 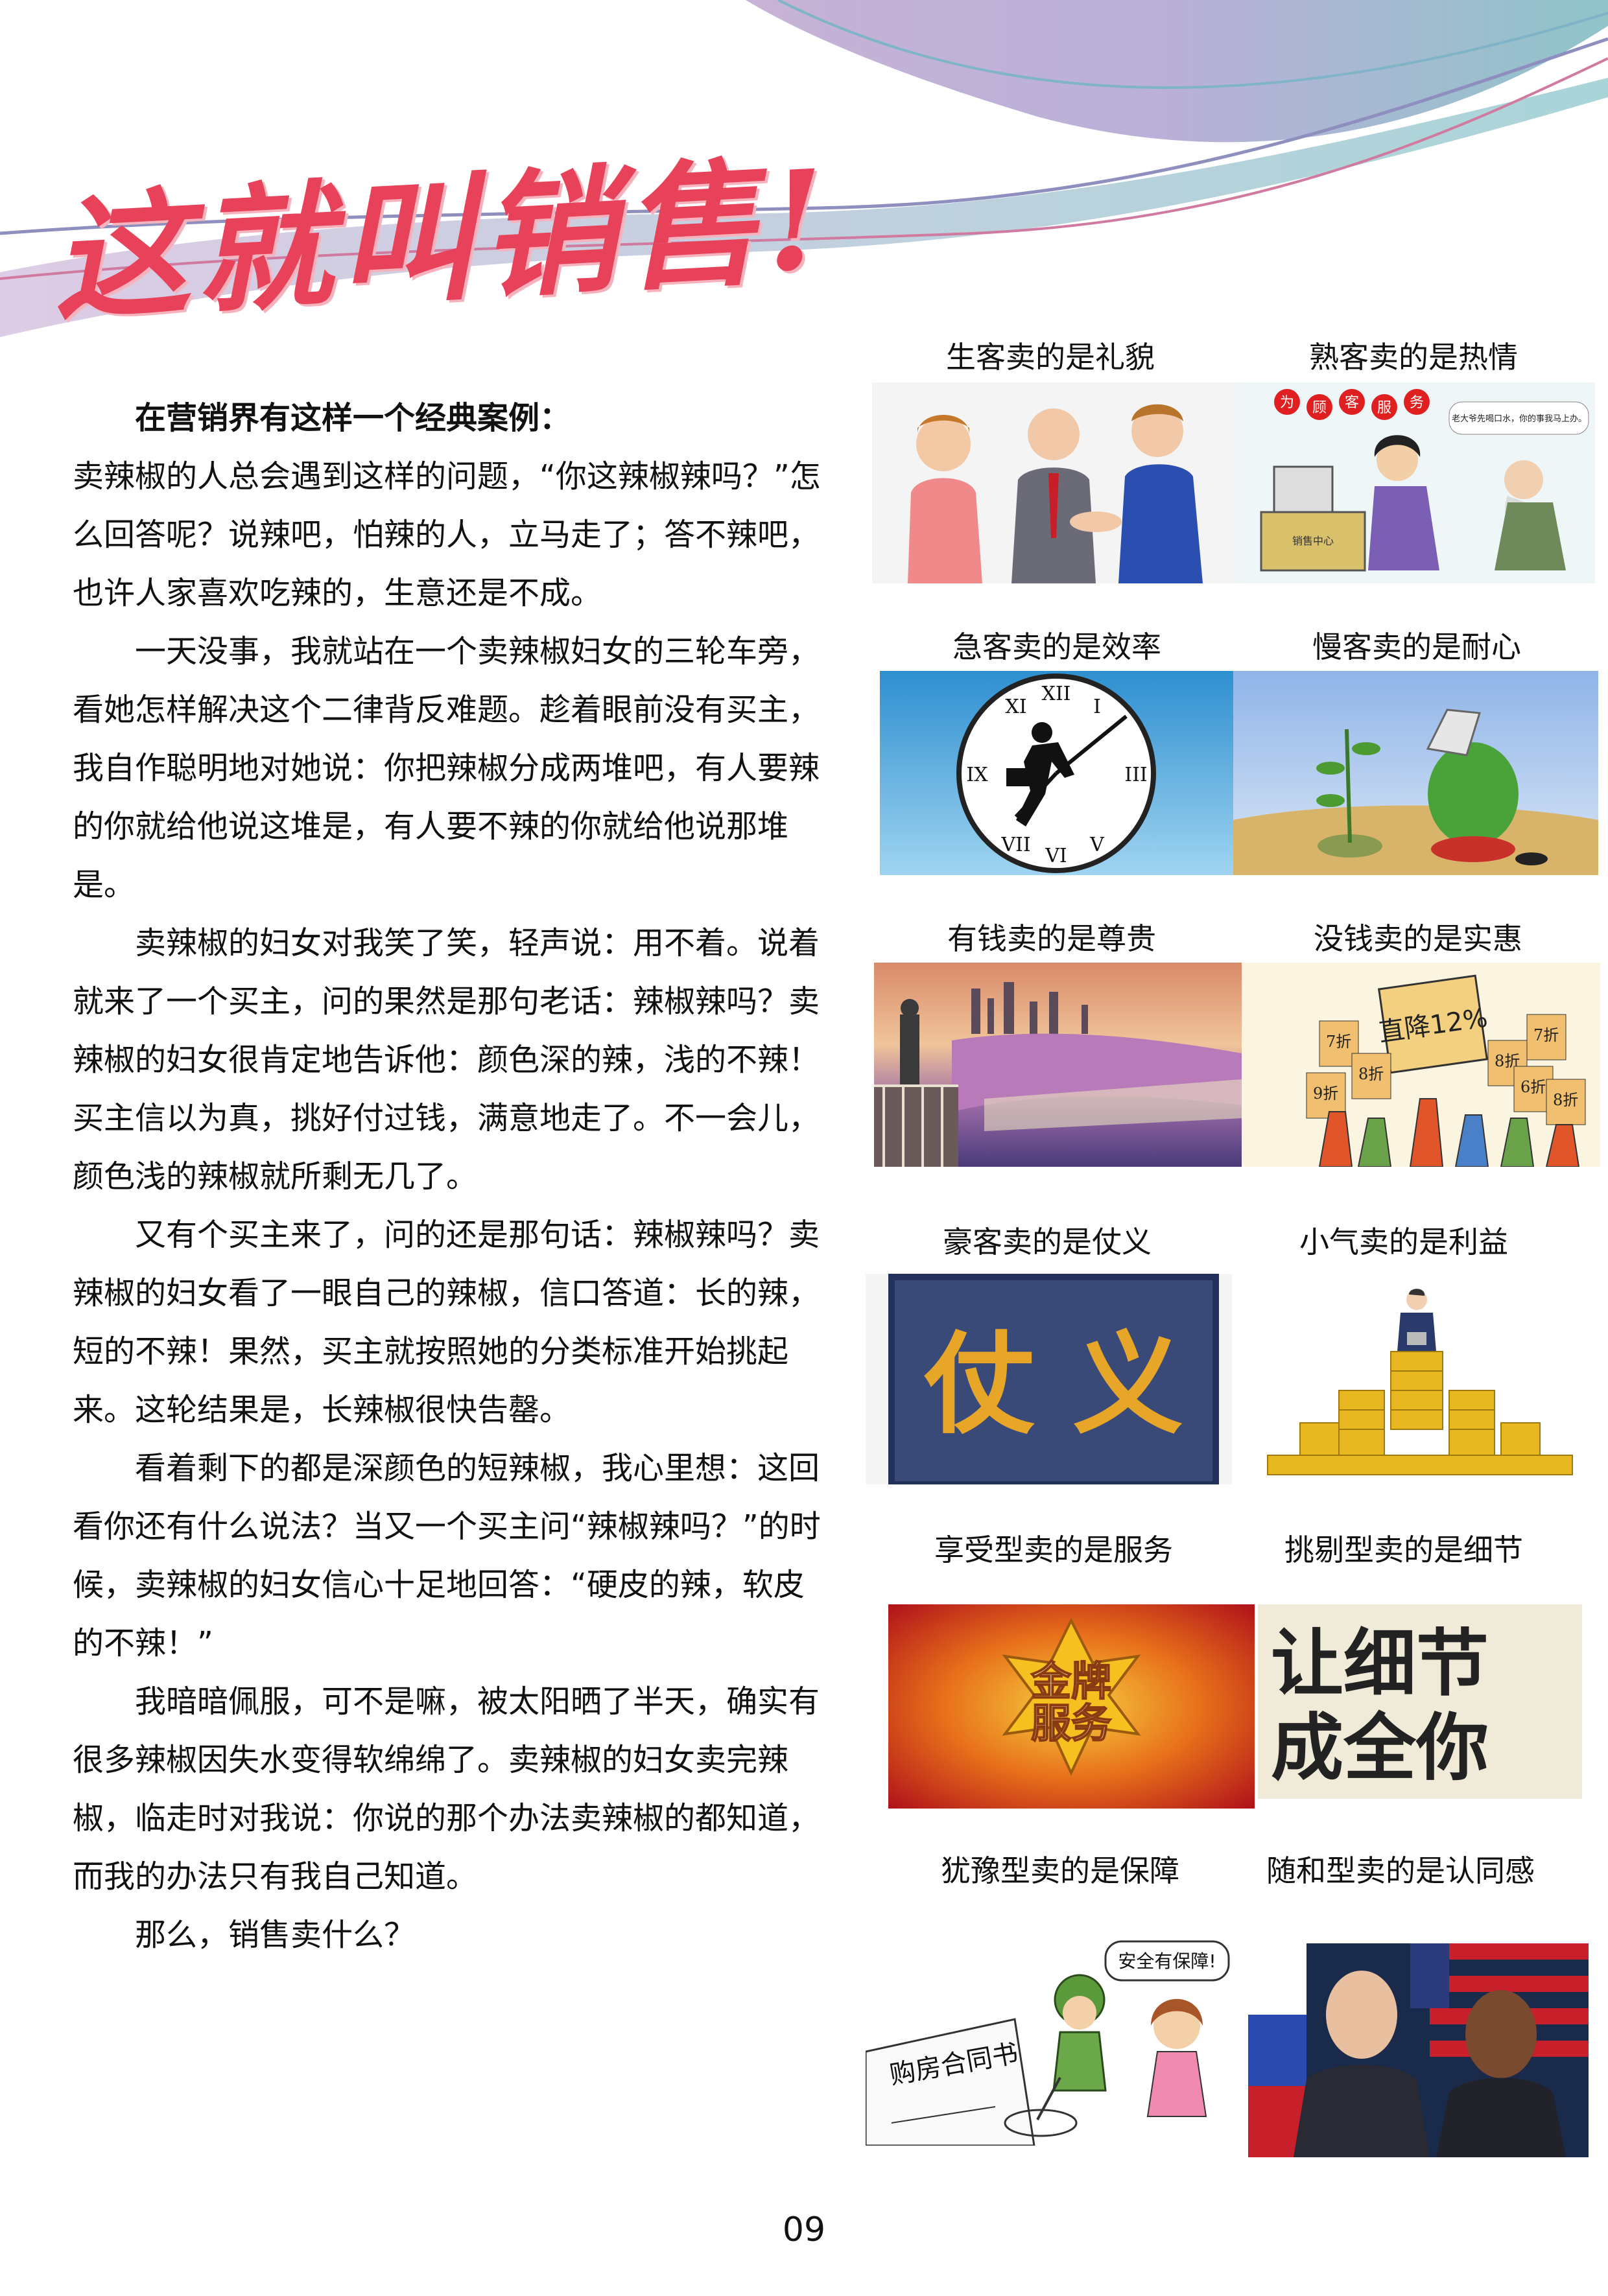 I want to click on slogan-text: 成全你, so click(x=1380, y=1748).